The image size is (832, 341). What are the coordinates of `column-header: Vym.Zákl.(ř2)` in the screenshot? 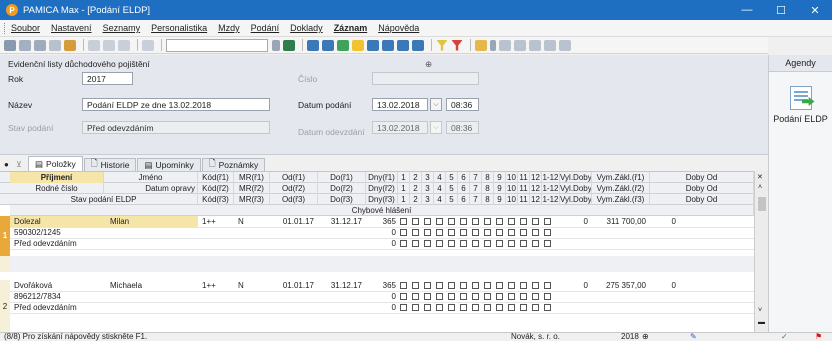 It's located at (621, 188).